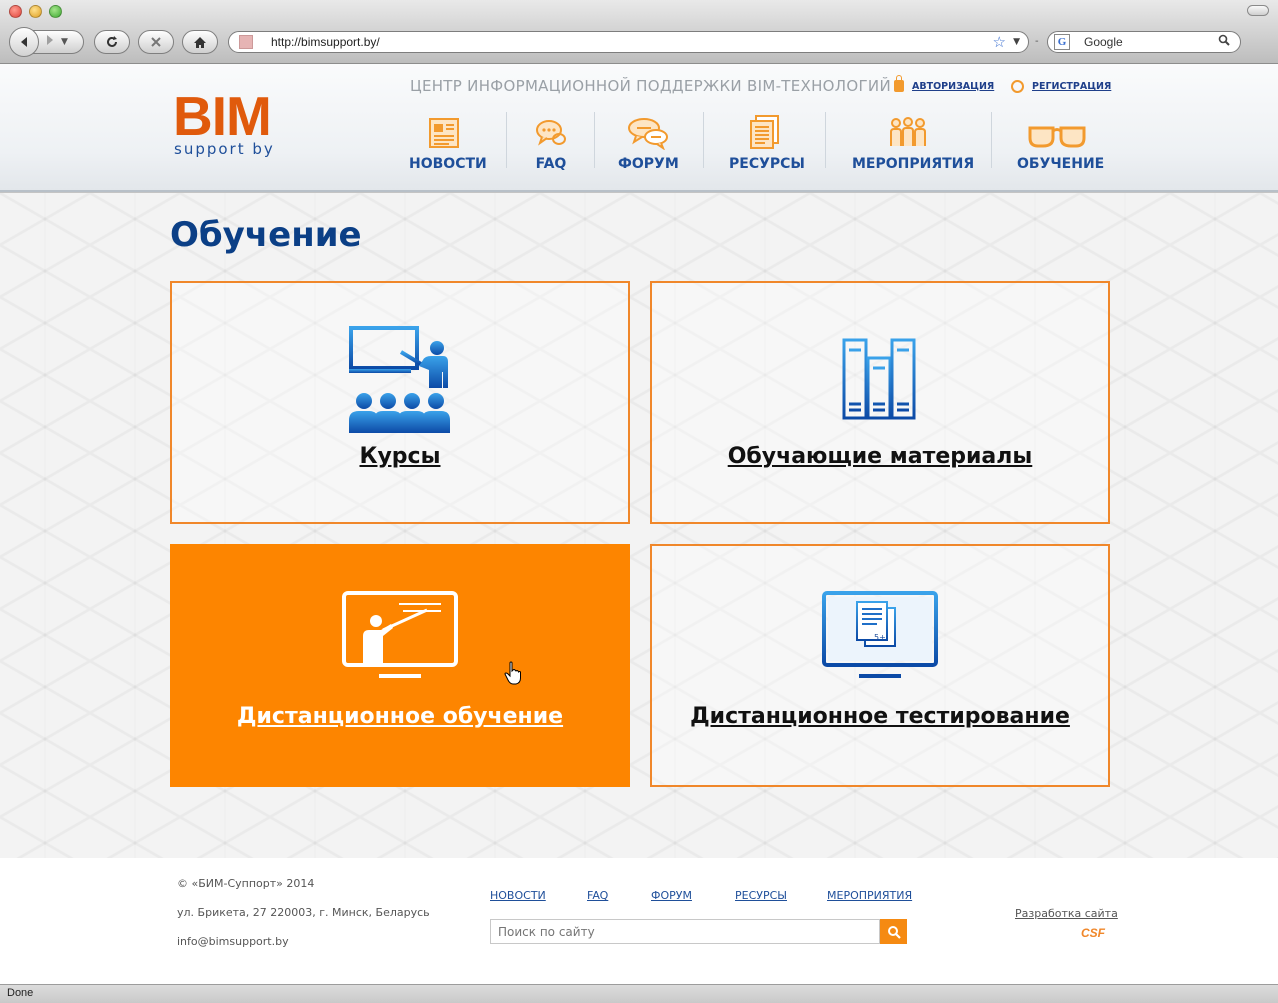 Image resolution: width=1278 pixels, height=1003 pixels. I want to click on address-bar: http://bimsupport.by/ ☆ ▼, so click(628, 42).